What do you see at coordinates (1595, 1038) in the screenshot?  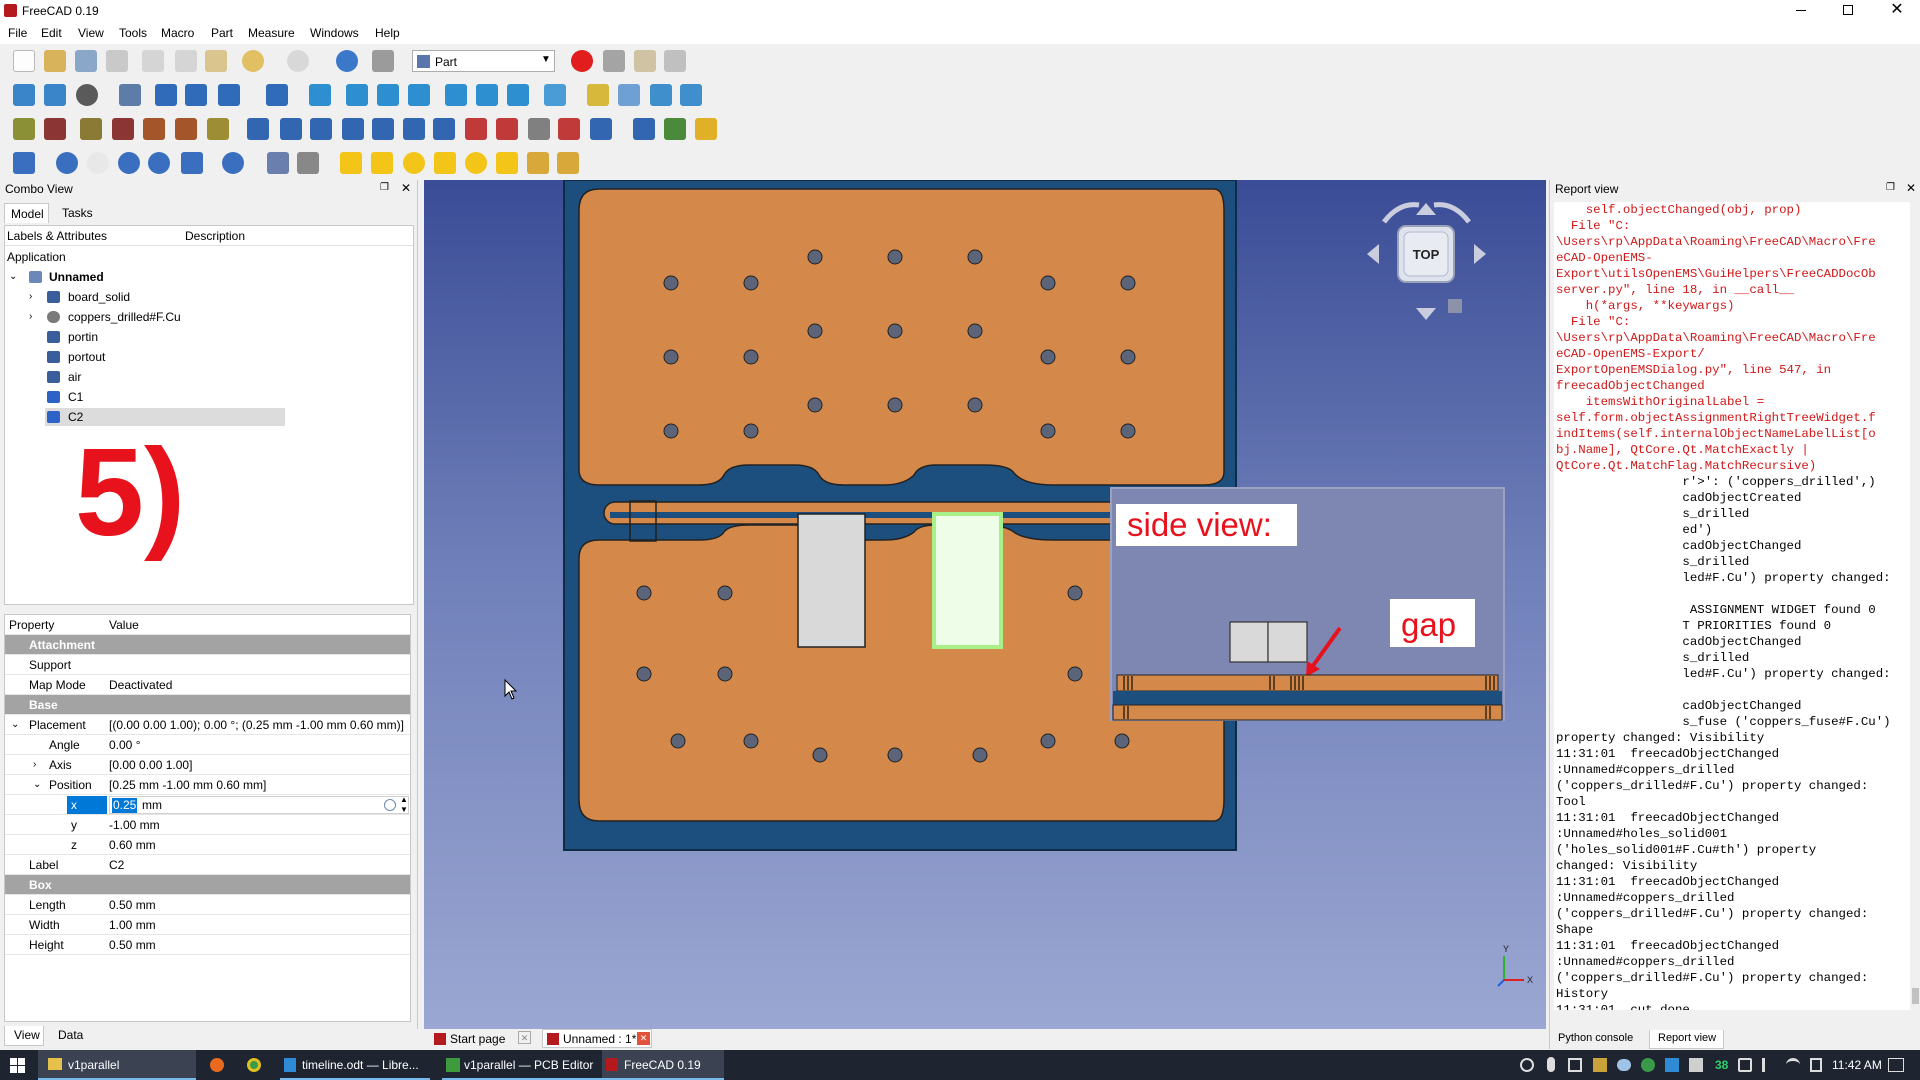 I see `tab-python-console: Python console` at bounding box center [1595, 1038].